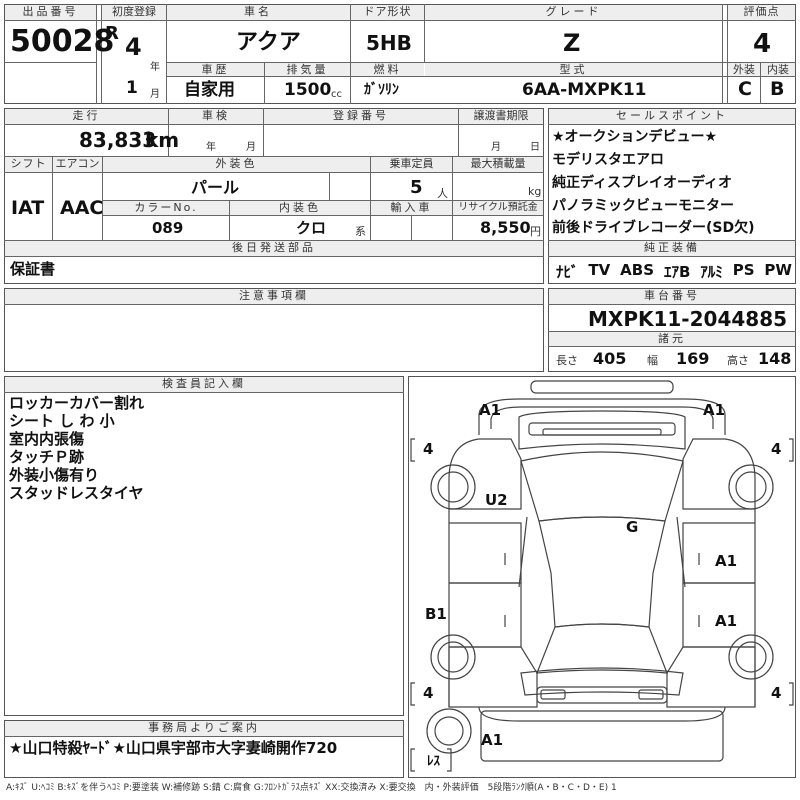  What do you see at coordinates (677, 272) in the screenshot?
I see `equipment-item: ｴｱB` at bounding box center [677, 272].